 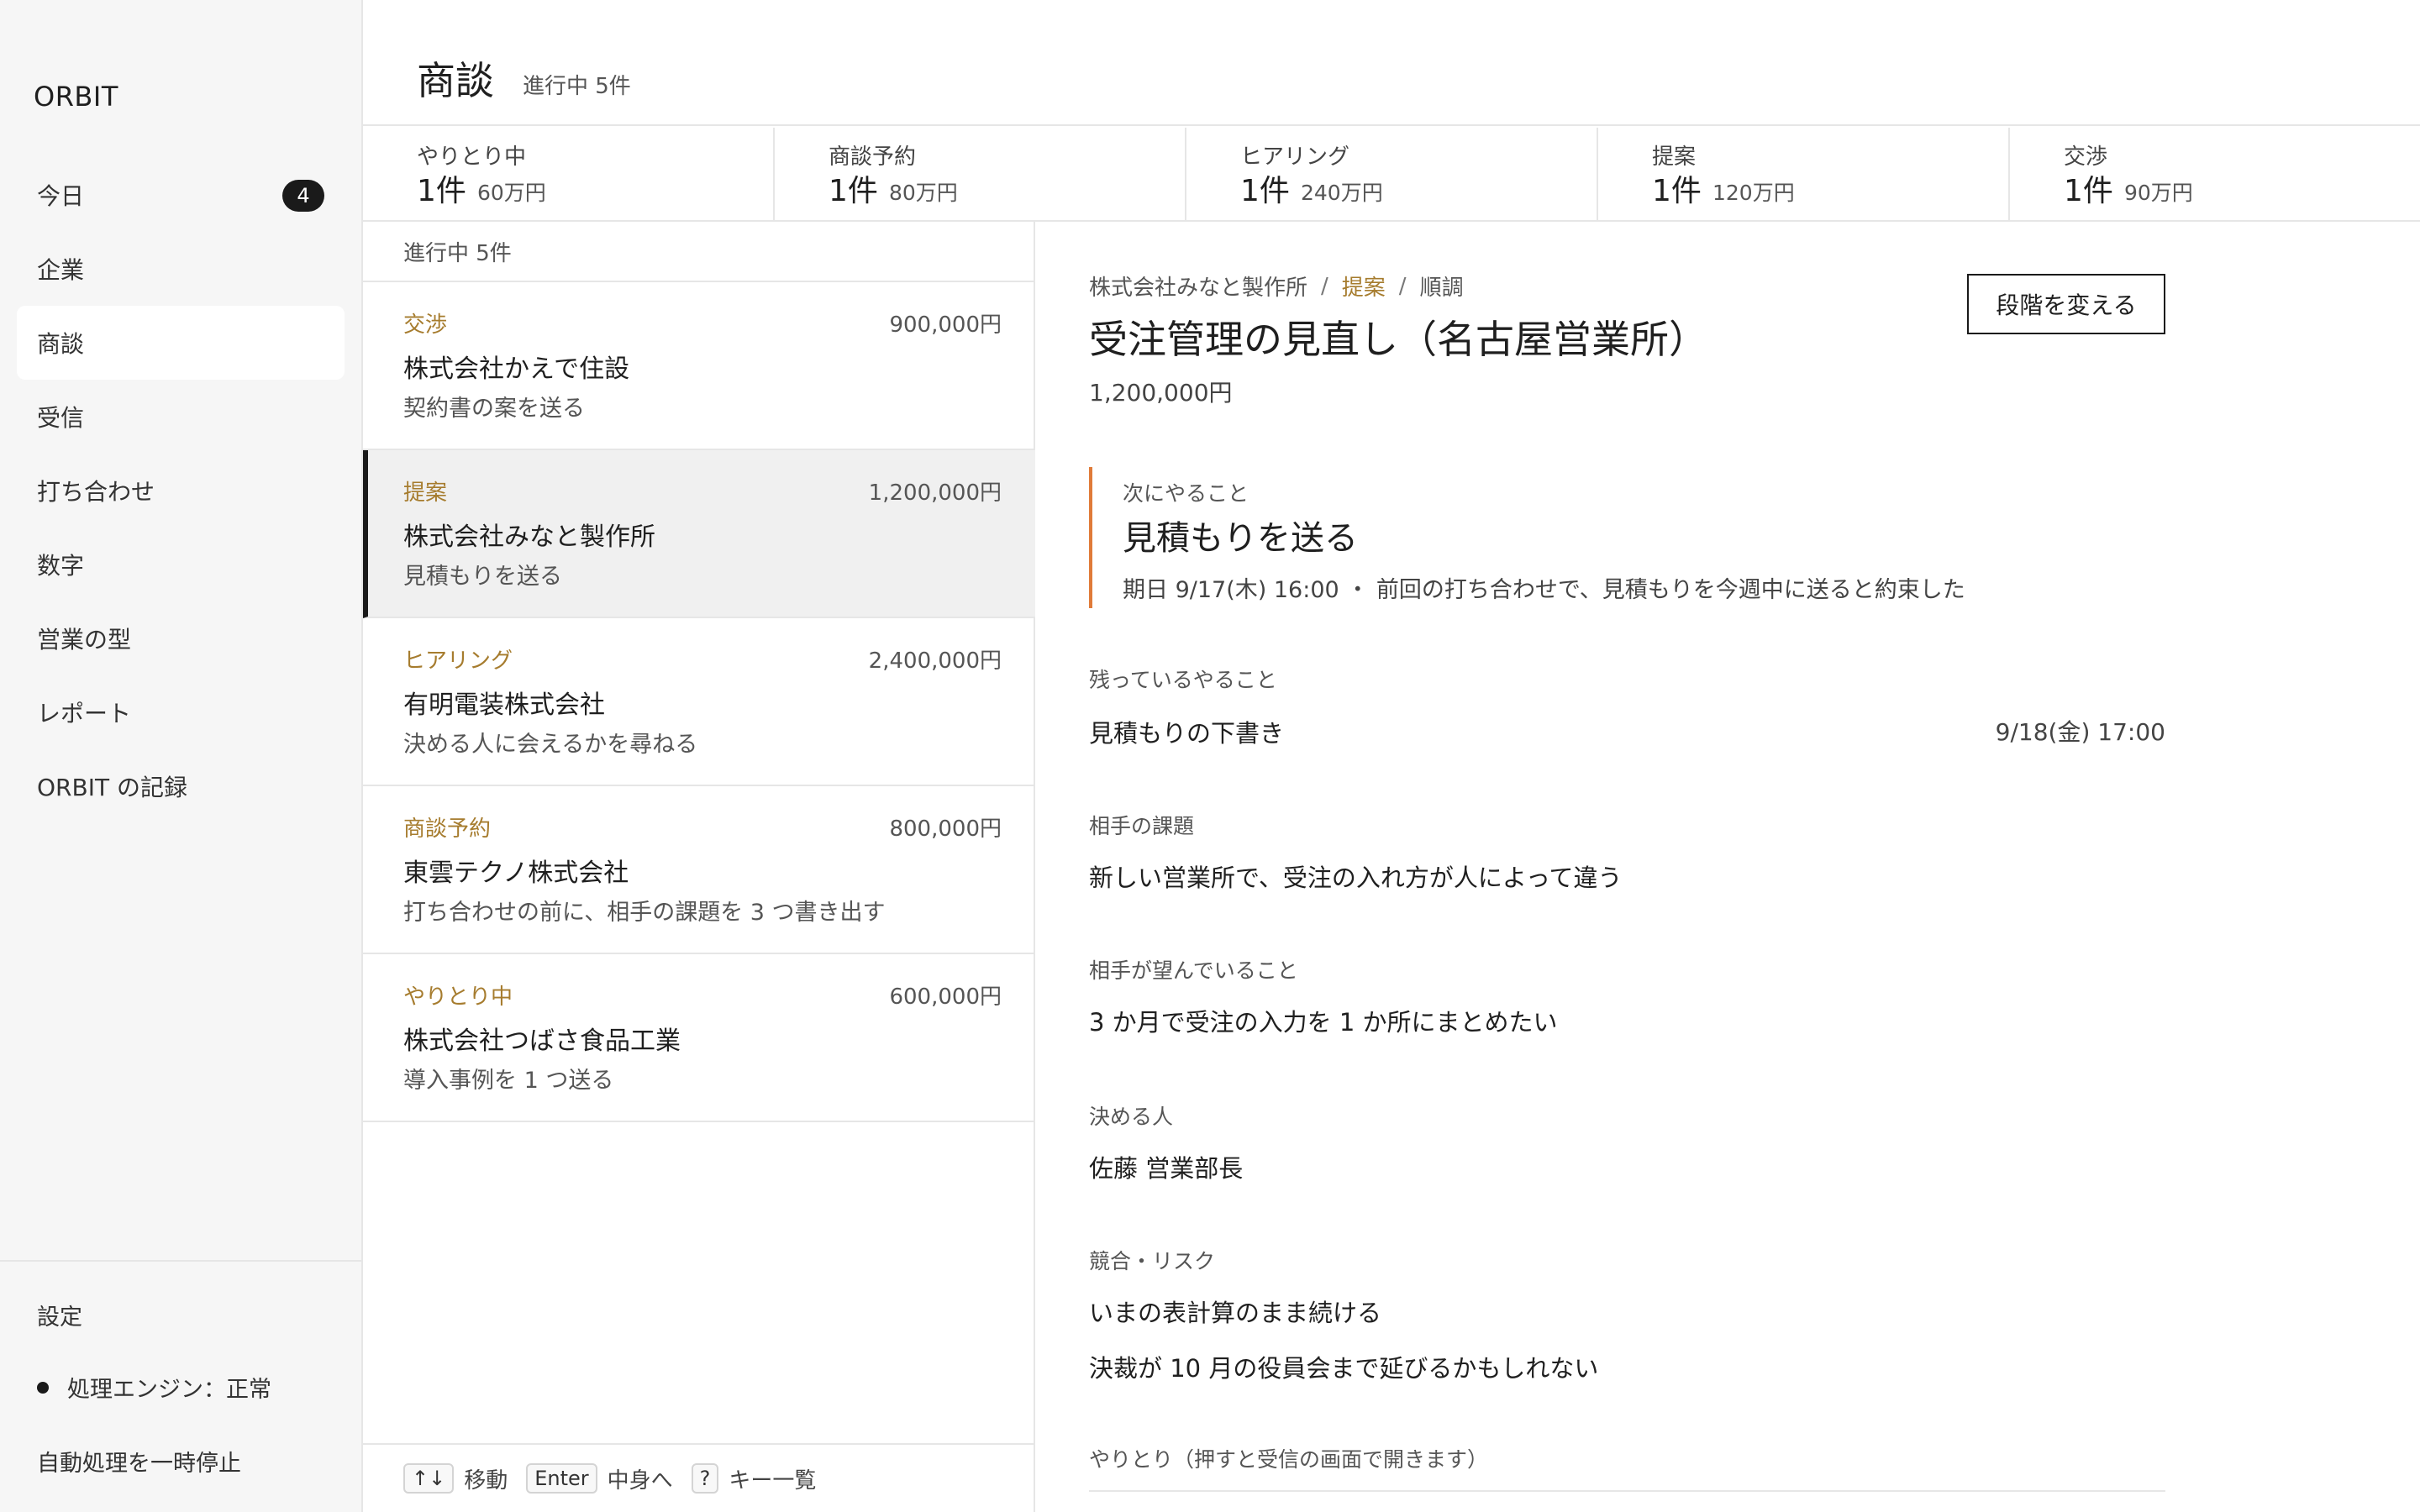 I want to click on deal-next-action: 打ち合わせの前に、相手の課題を 3 つ書き出す, so click(x=644, y=913).